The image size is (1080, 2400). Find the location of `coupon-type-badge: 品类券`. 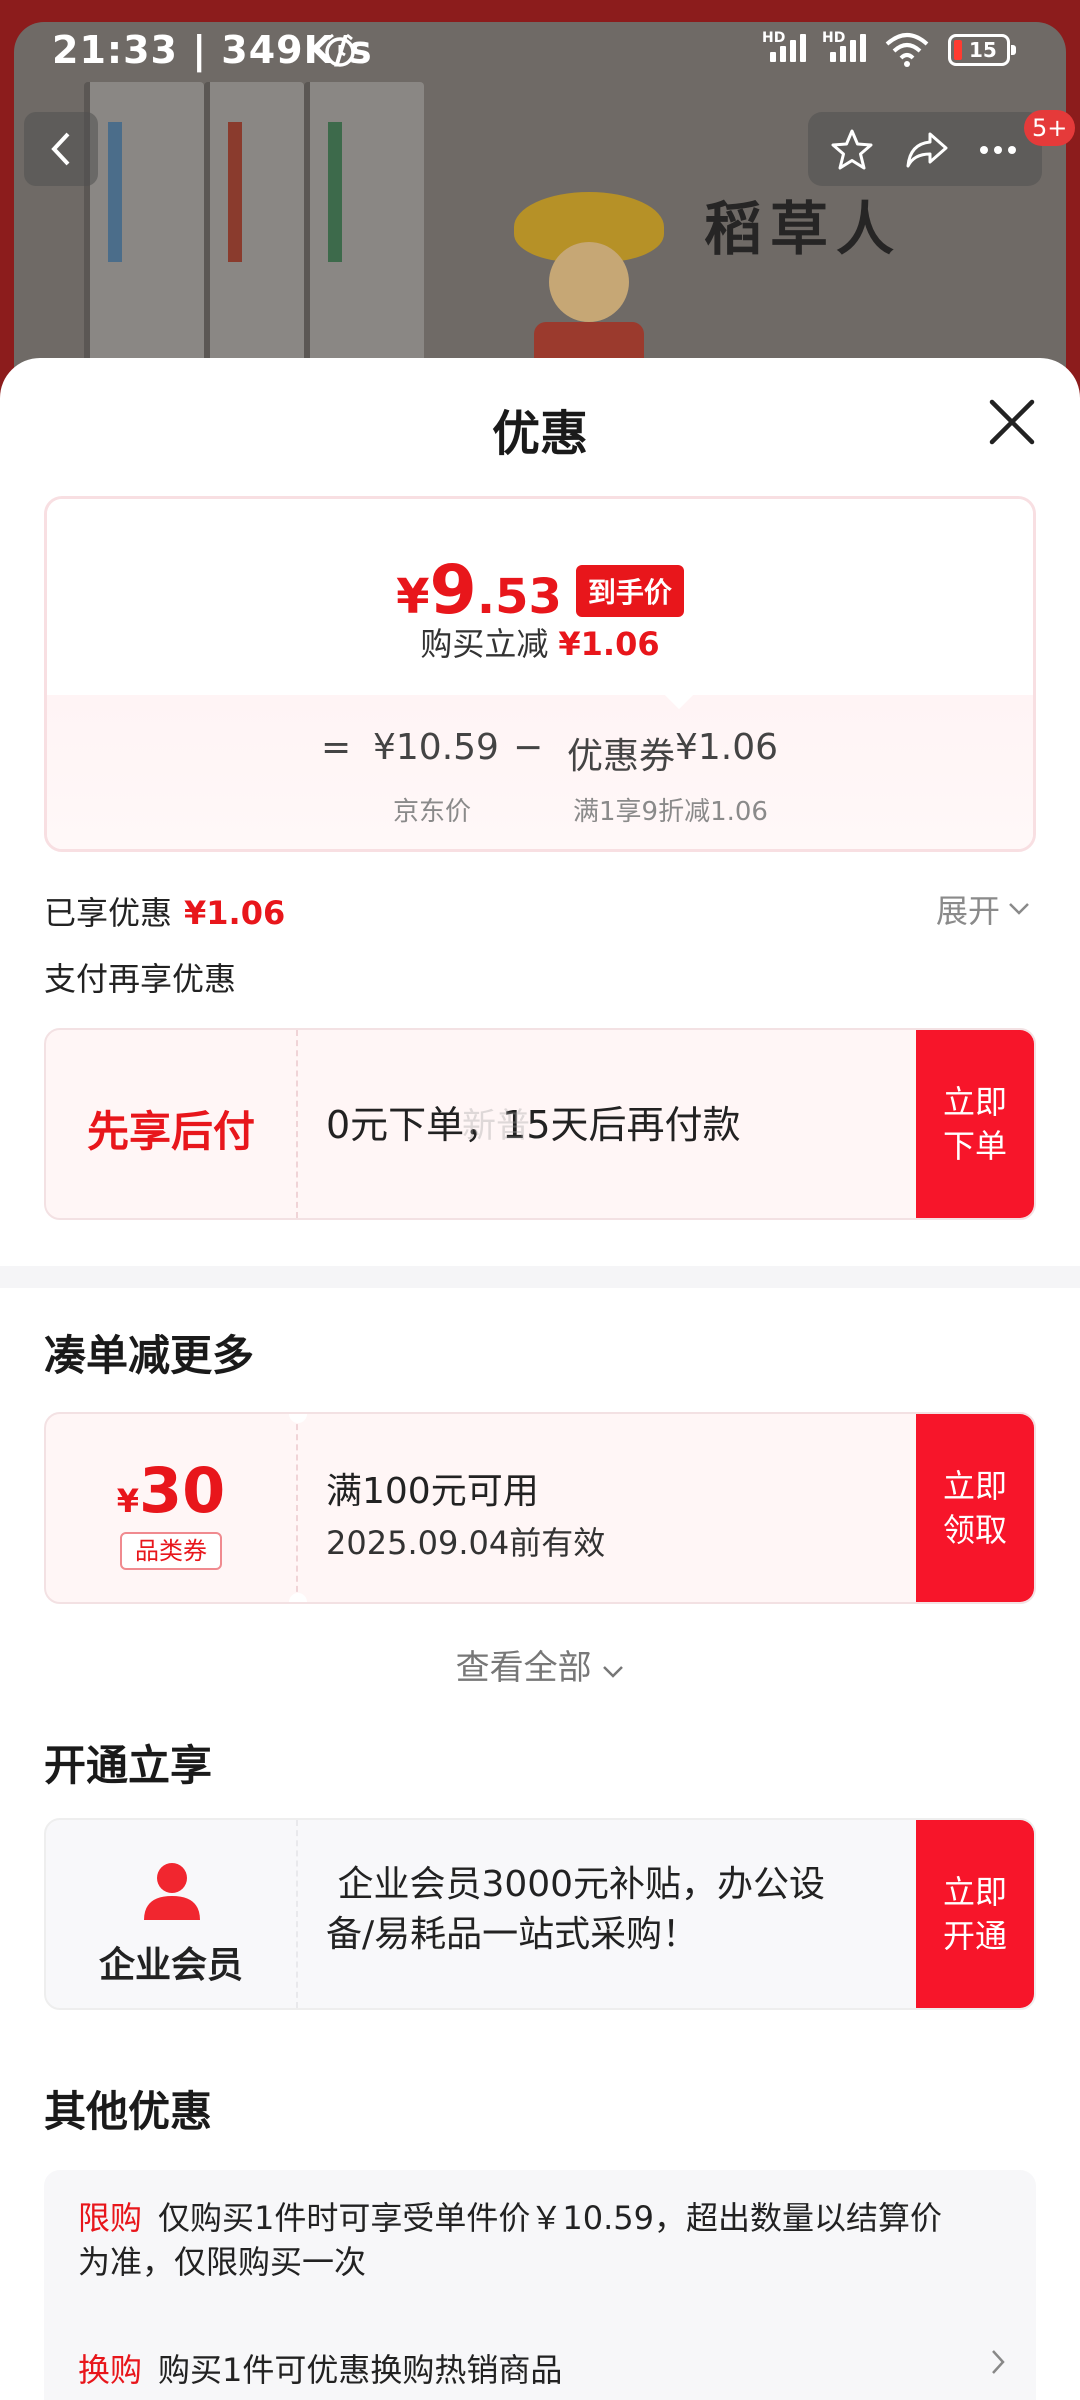

coupon-type-badge: 品类券 is located at coordinates (171, 1551).